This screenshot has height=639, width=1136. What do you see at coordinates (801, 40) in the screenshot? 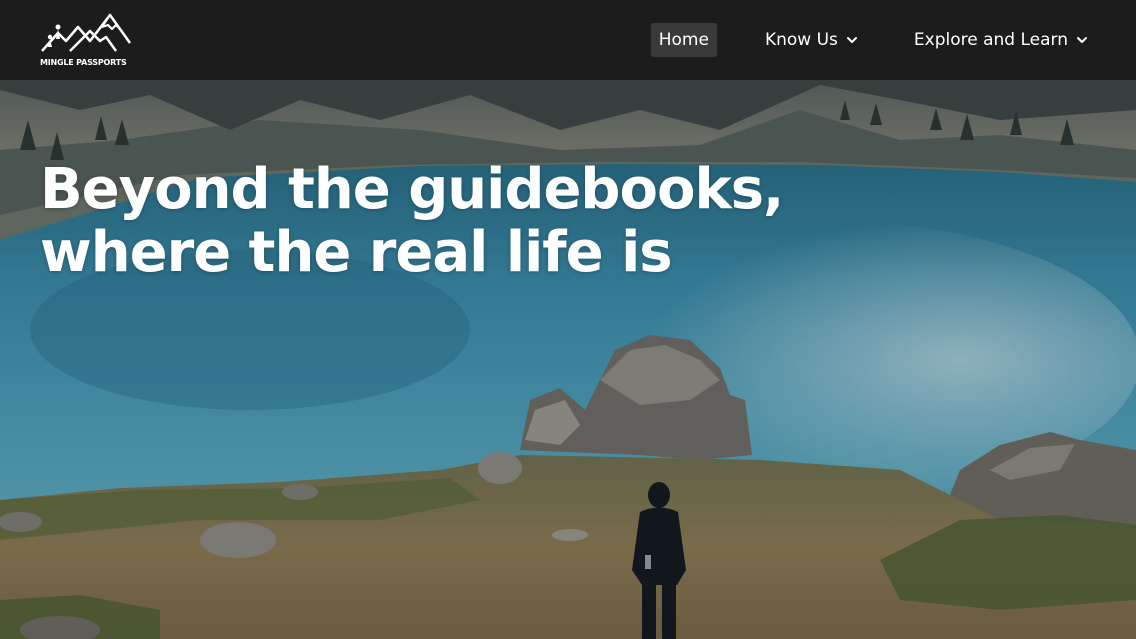
I see `nav-know-us-label: Know Us` at bounding box center [801, 40].